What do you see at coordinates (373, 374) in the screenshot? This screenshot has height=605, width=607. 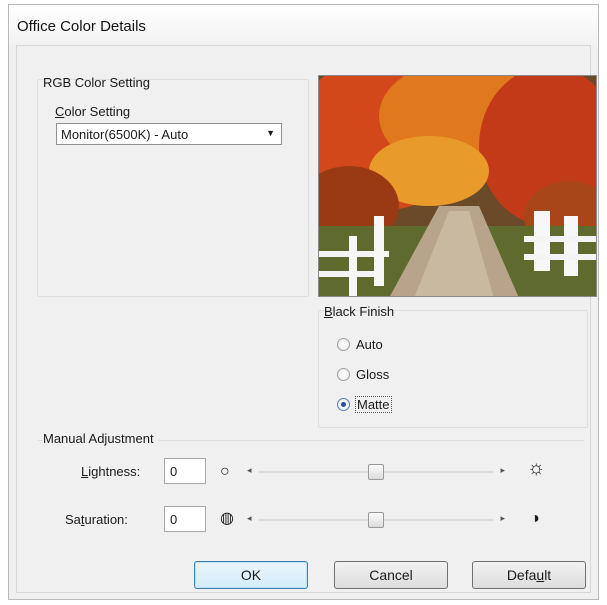 I see `radio-gloss-label: Gloss` at bounding box center [373, 374].